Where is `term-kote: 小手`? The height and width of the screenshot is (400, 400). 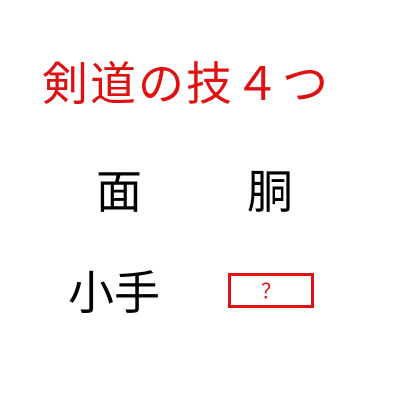 term-kote: 小手 is located at coordinates (114, 293).